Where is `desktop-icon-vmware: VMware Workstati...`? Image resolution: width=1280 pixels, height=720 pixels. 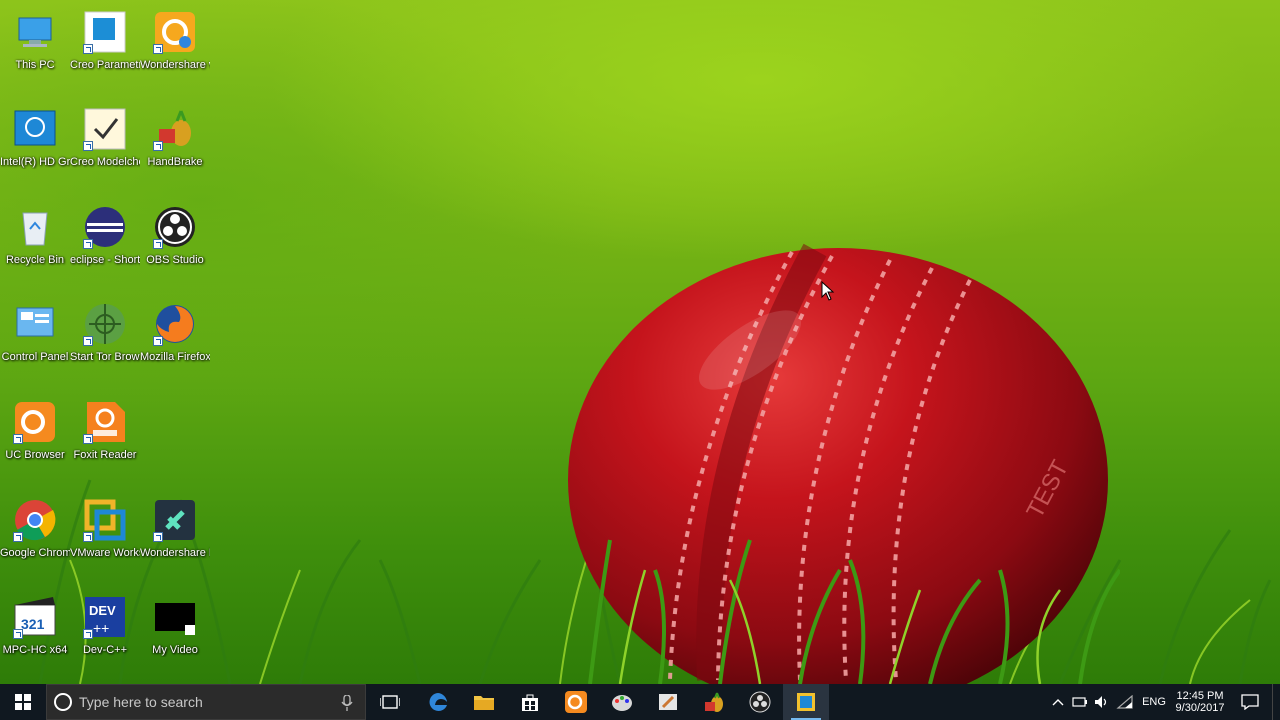 desktop-icon-vmware: VMware Workstati... is located at coordinates (105, 526).